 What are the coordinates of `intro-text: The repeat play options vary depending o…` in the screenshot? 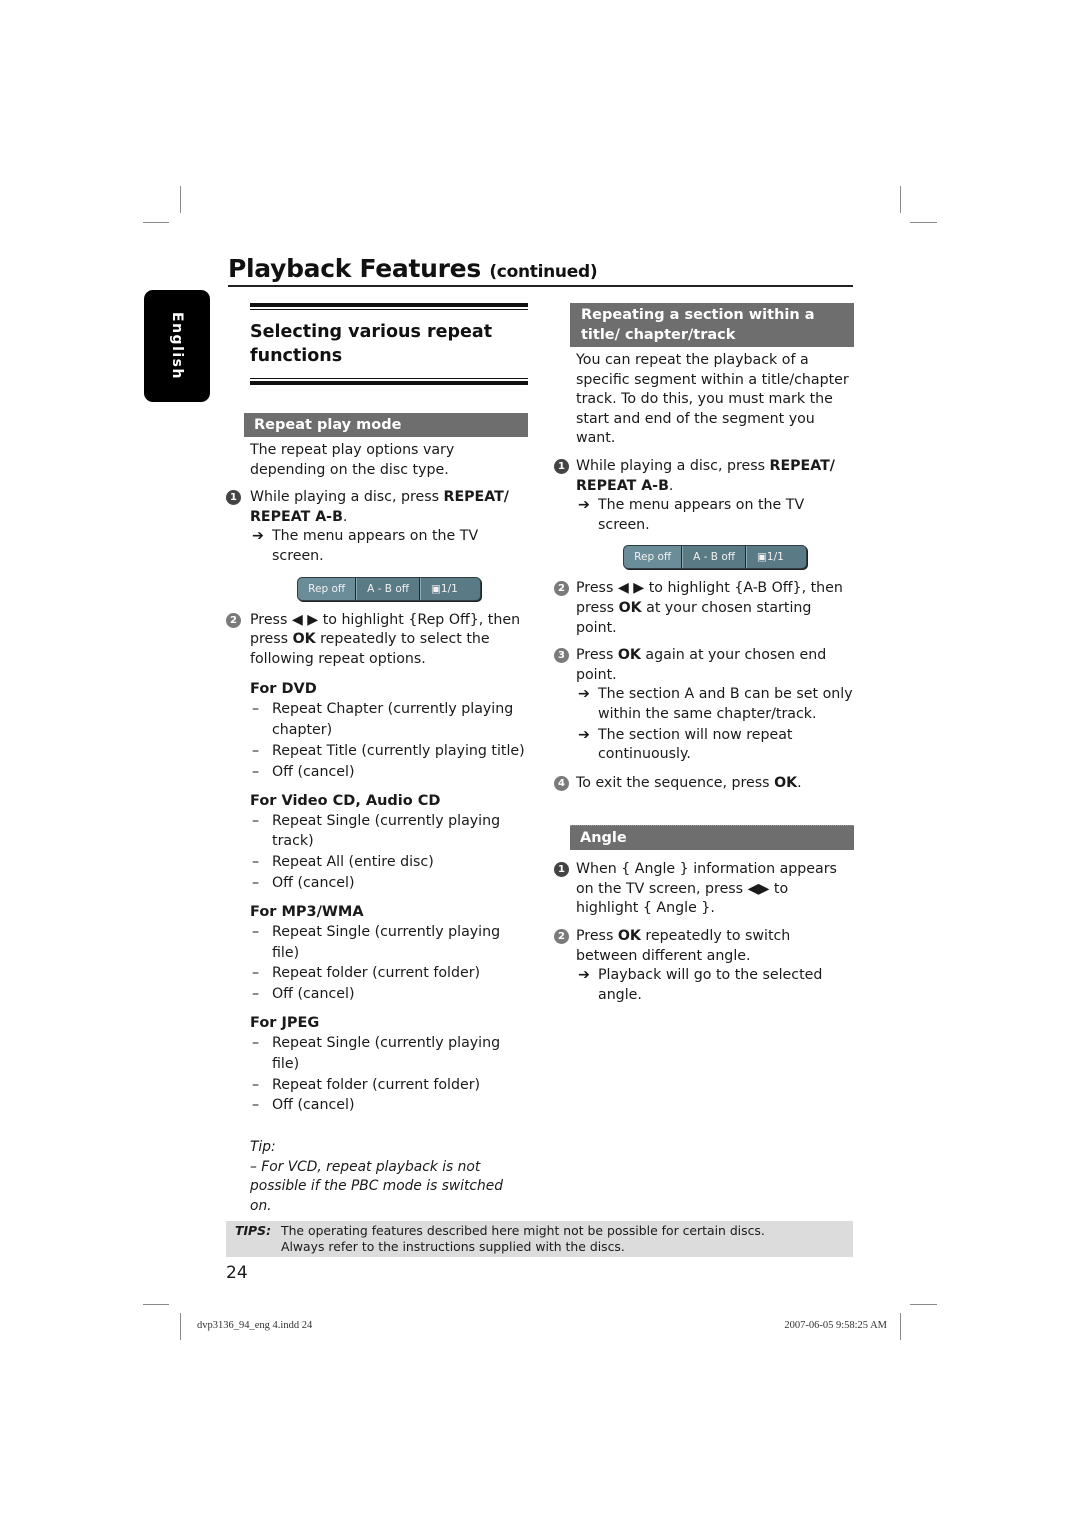 It's located at (352, 460).